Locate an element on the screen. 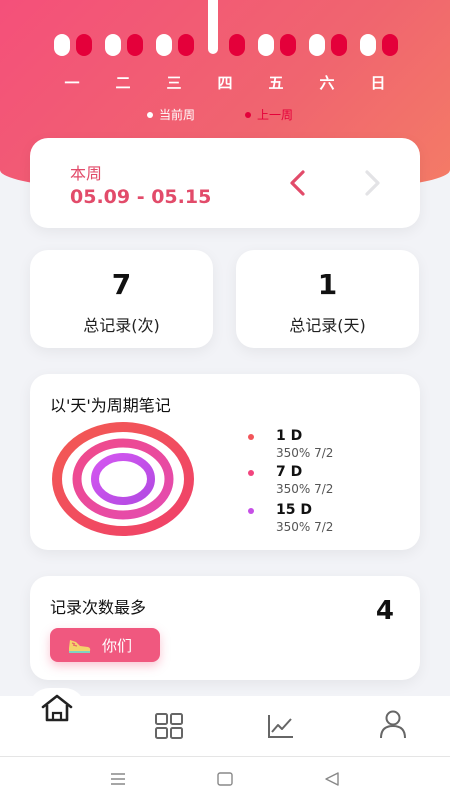 The width and height of the screenshot is (450, 800). sneaker-icon is located at coordinates (80, 646).